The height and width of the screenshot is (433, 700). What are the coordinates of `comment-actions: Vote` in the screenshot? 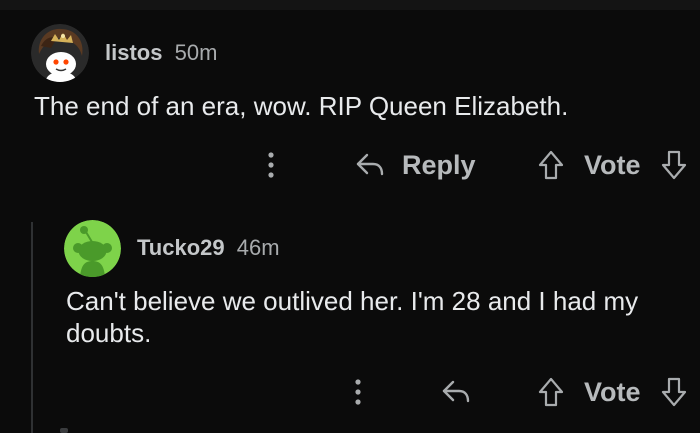 It's located at (350, 392).